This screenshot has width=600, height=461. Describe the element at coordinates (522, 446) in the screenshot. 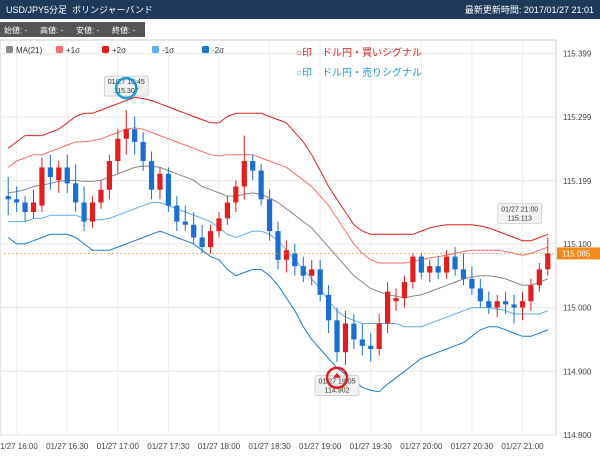

I see `x-tick-label: 01/27 21:00` at that location.